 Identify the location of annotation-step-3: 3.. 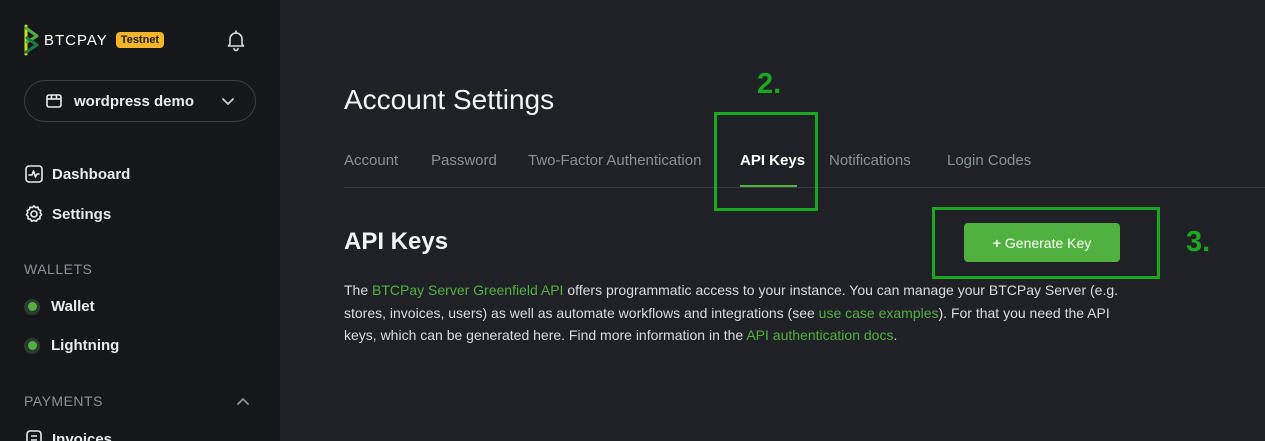
(1198, 242).